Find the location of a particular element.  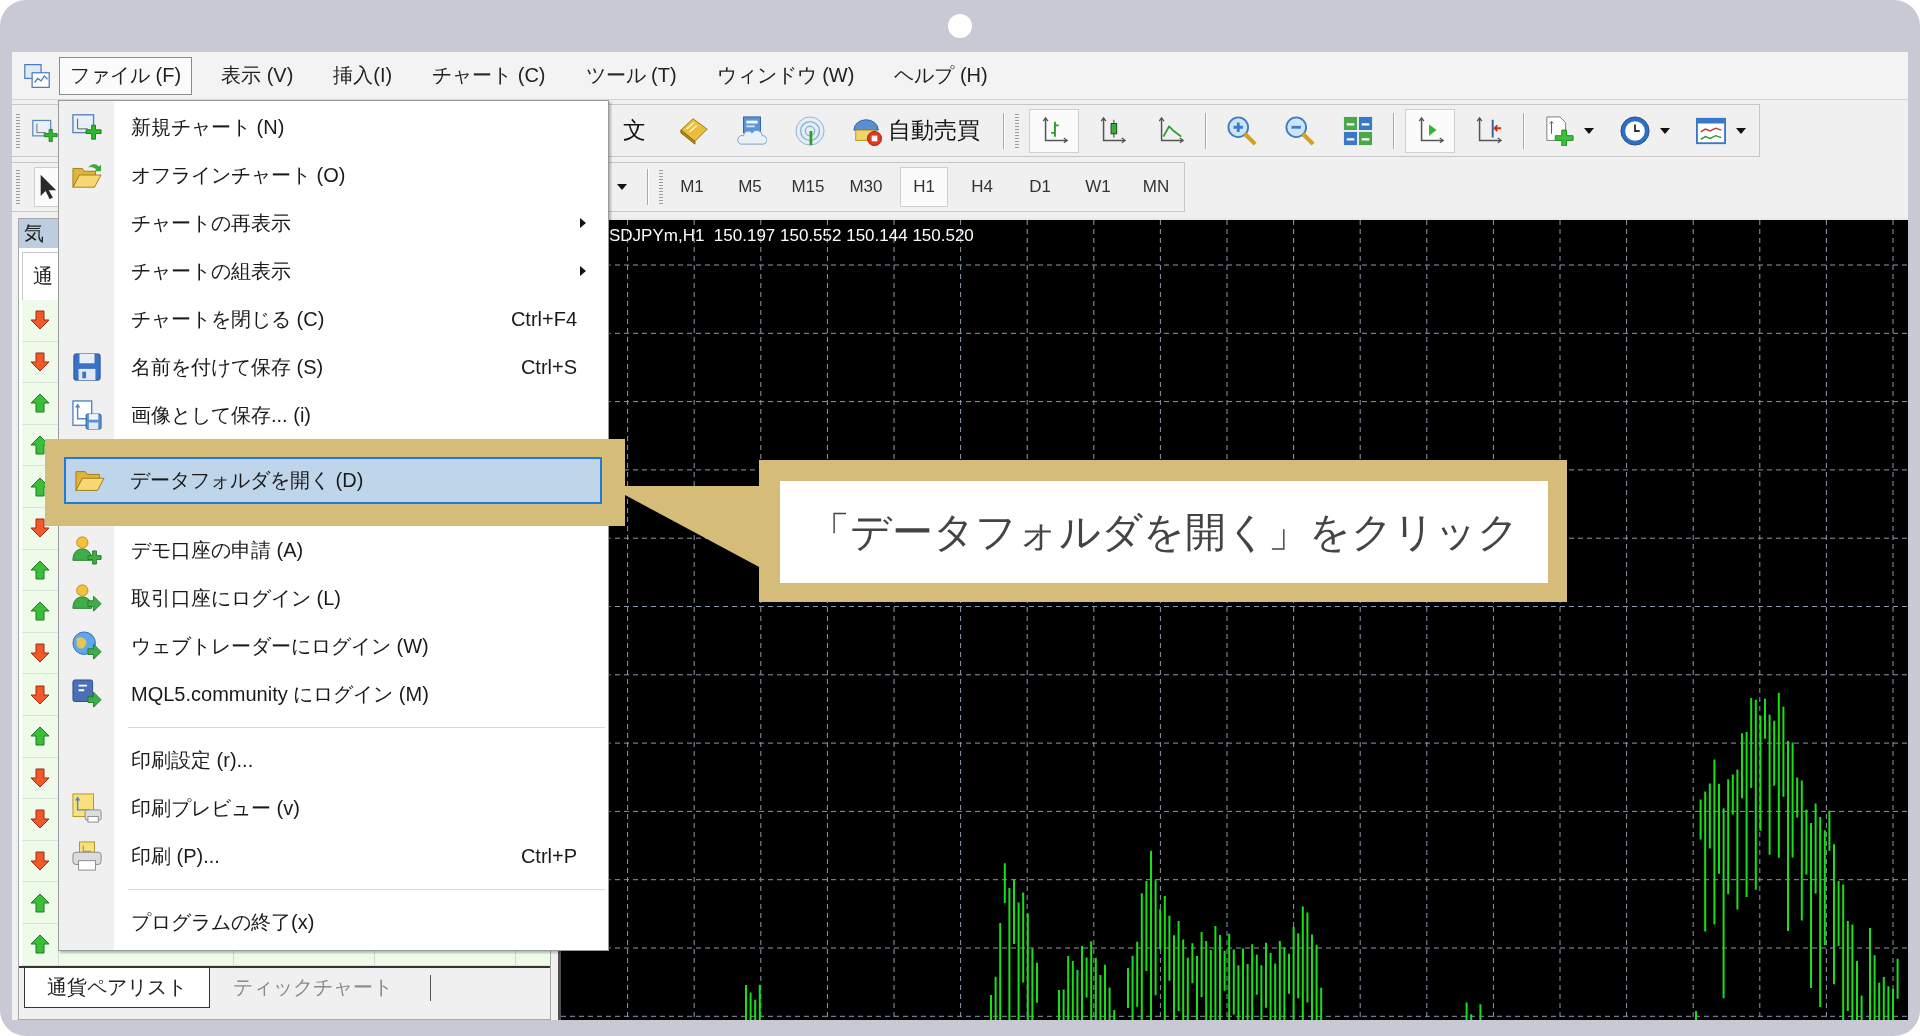

menu-shortcut: Ctrl+P is located at coordinates (548, 856).